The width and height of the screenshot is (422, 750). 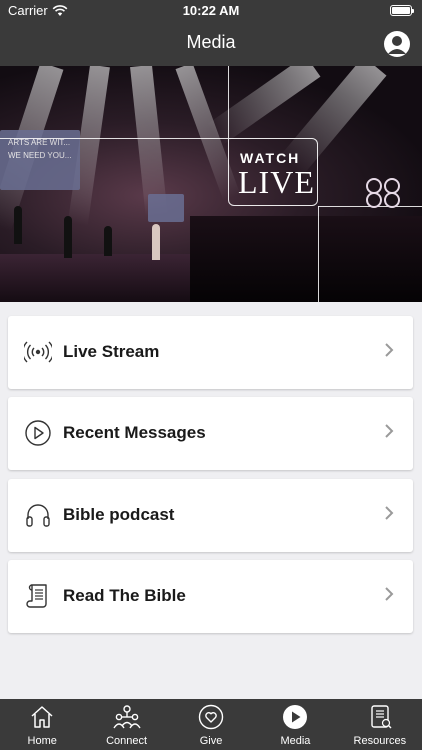 I want to click on tab-label: Give, so click(x=211, y=741).